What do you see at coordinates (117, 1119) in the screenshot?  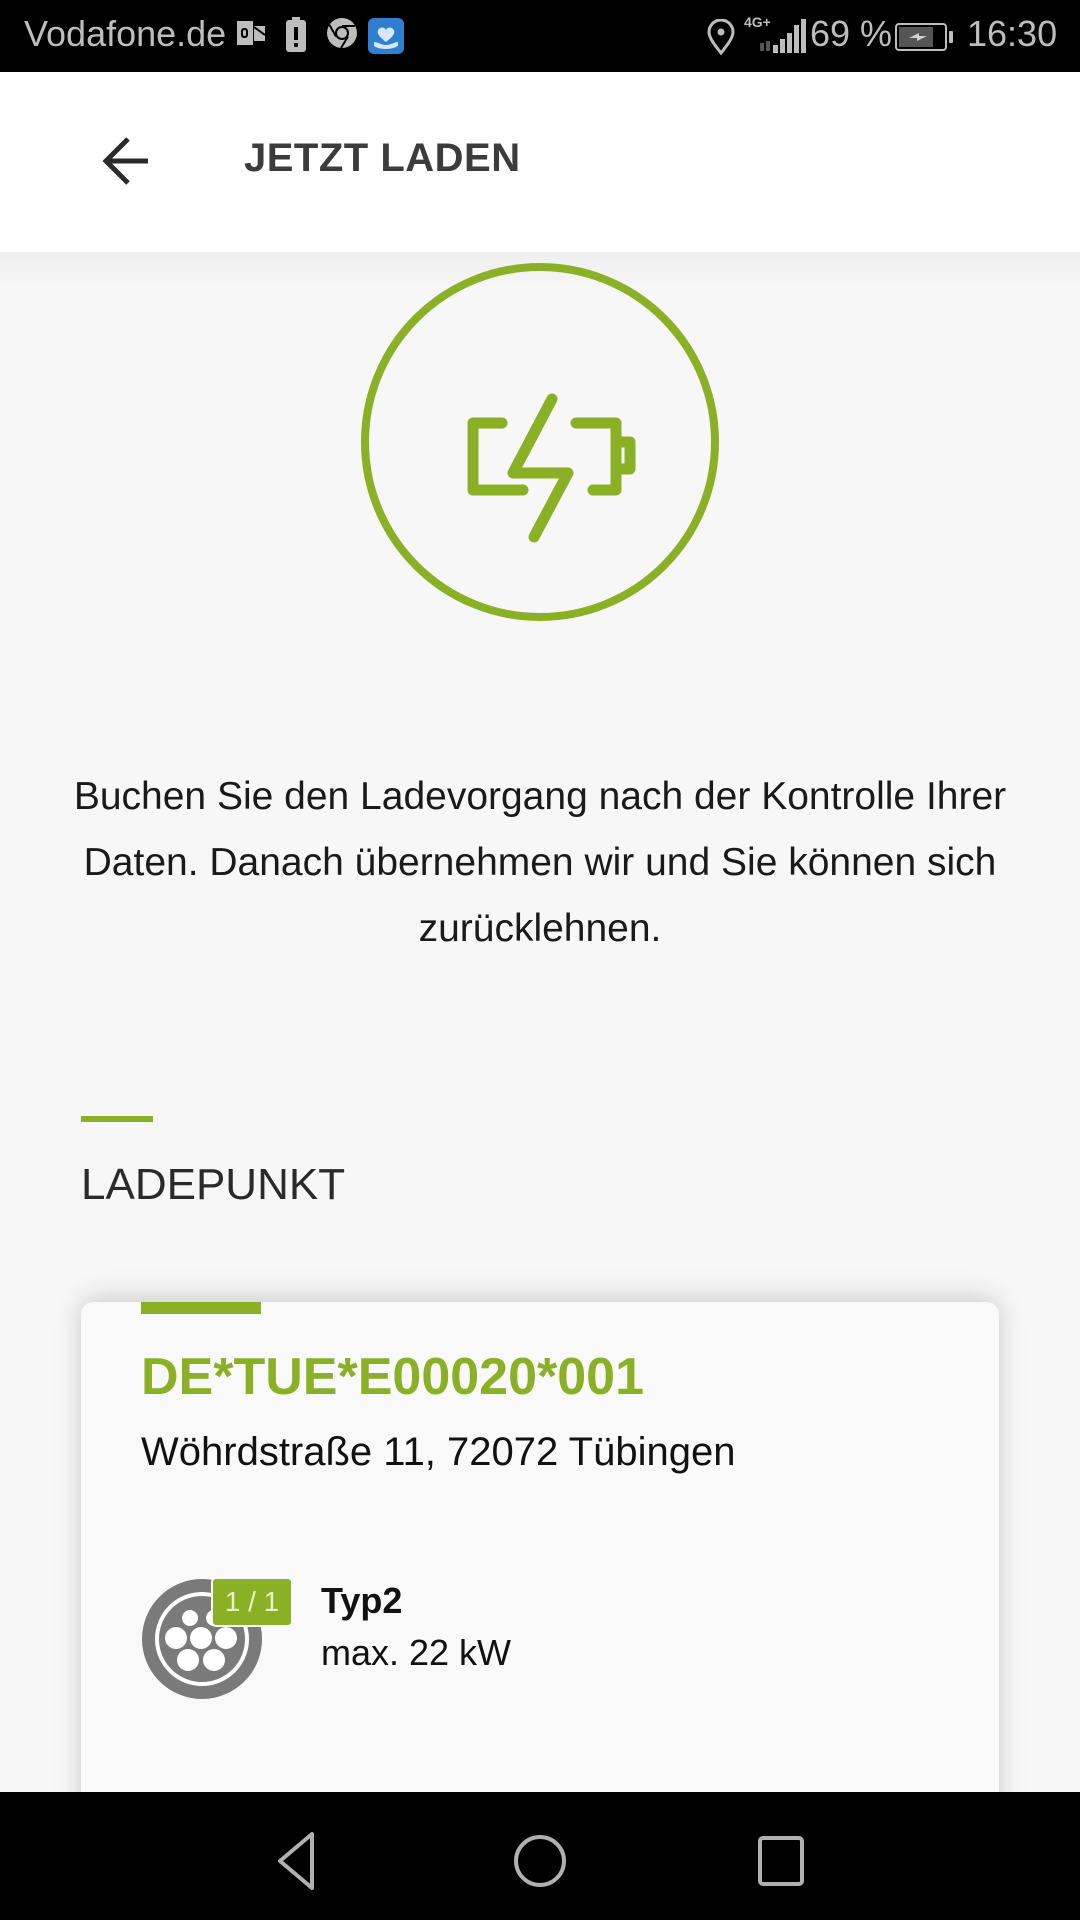 I see `section-accent-bar` at bounding box center [117, 1119].